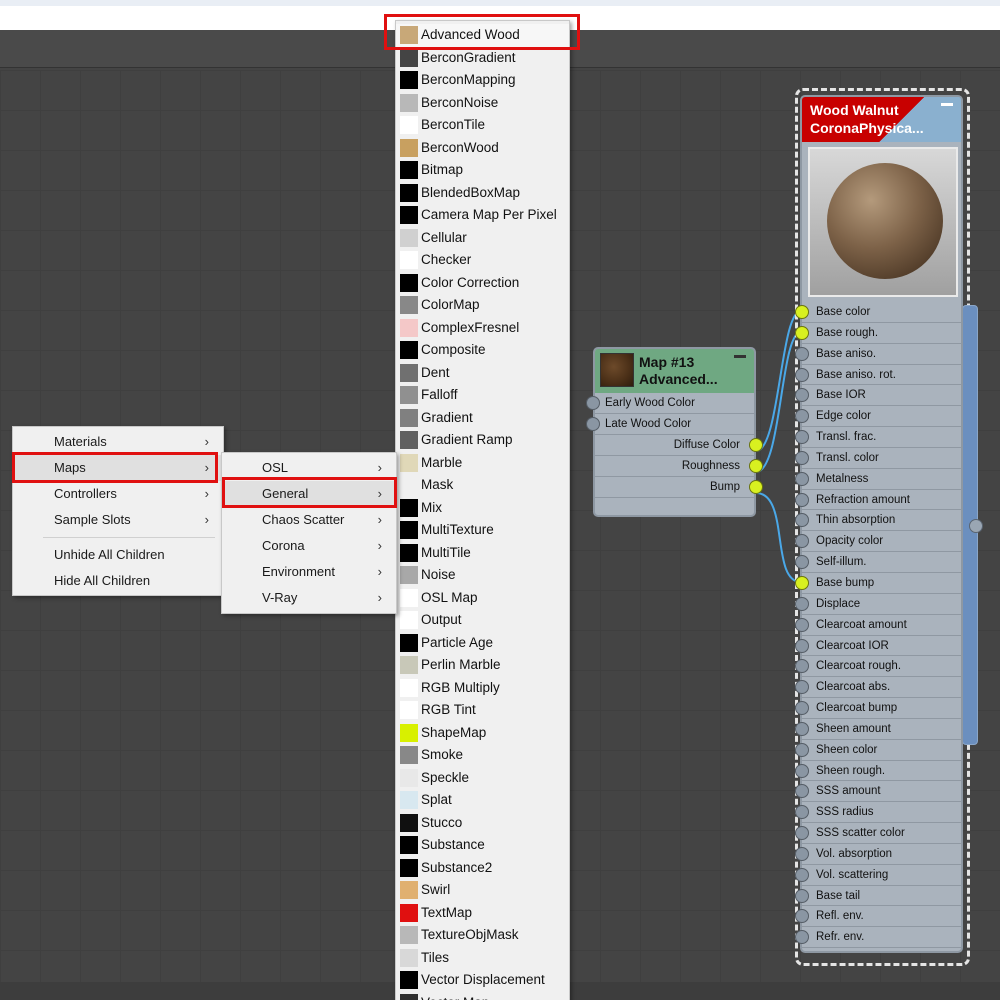 The image size is (1000, 1000). Describe the element at coordinates (482, 733) in the screenshot. I see `map-item-shapemap: ShapeMap` at that location.